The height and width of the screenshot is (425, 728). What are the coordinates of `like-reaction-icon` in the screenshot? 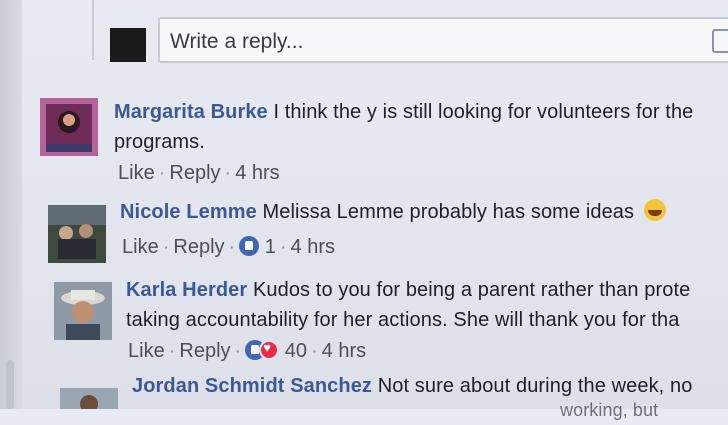 It's located at (249, 246).